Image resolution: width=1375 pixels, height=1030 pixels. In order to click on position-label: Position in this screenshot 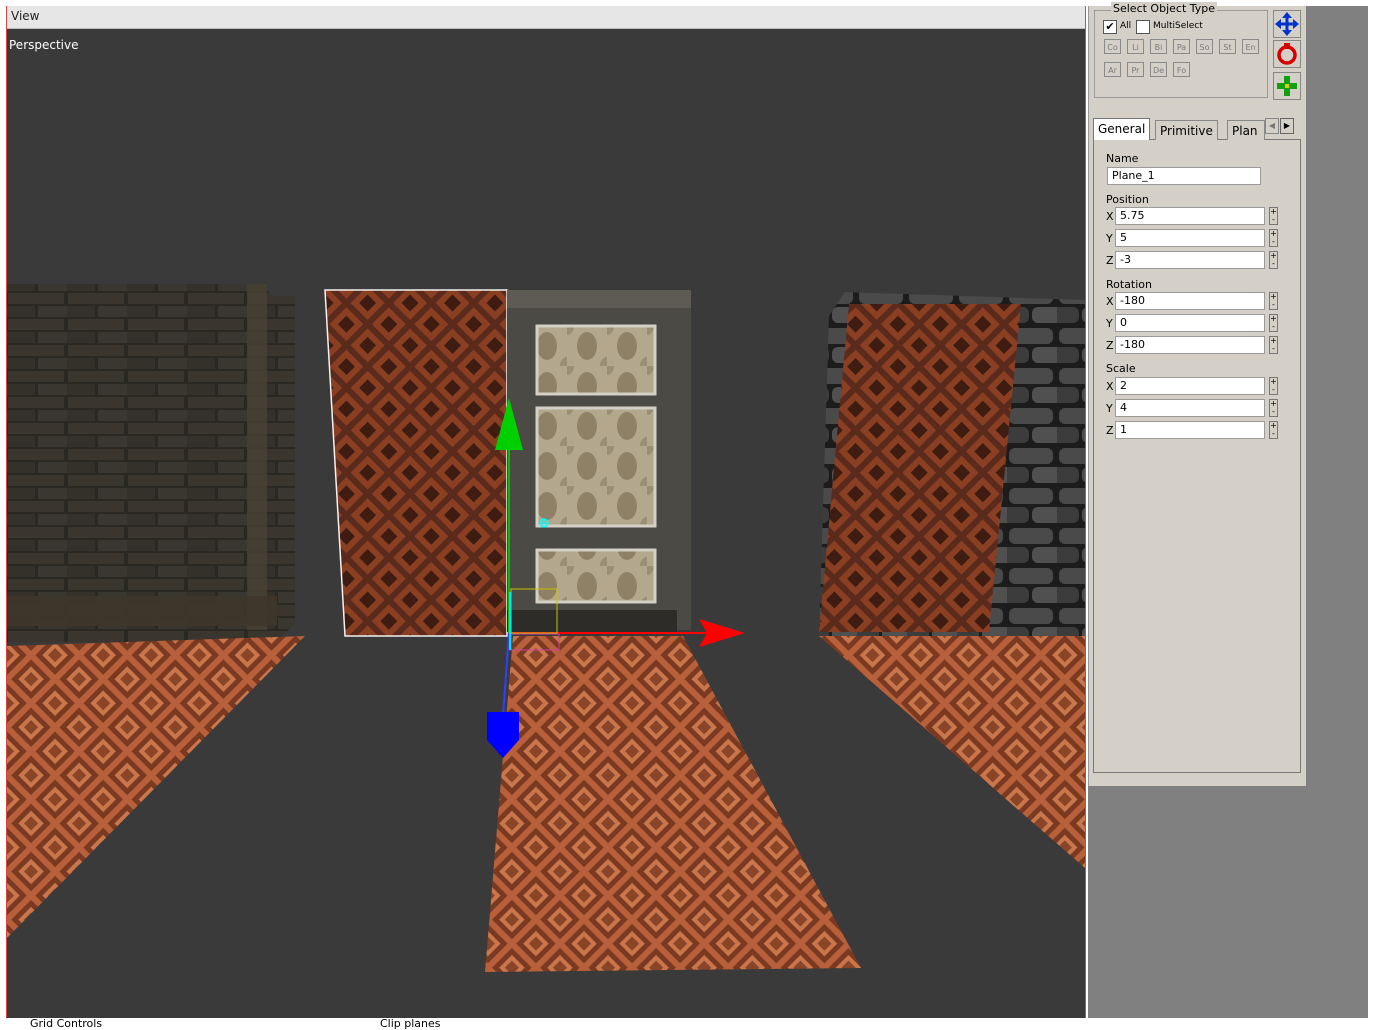, I will do `click(1127, 199)`.